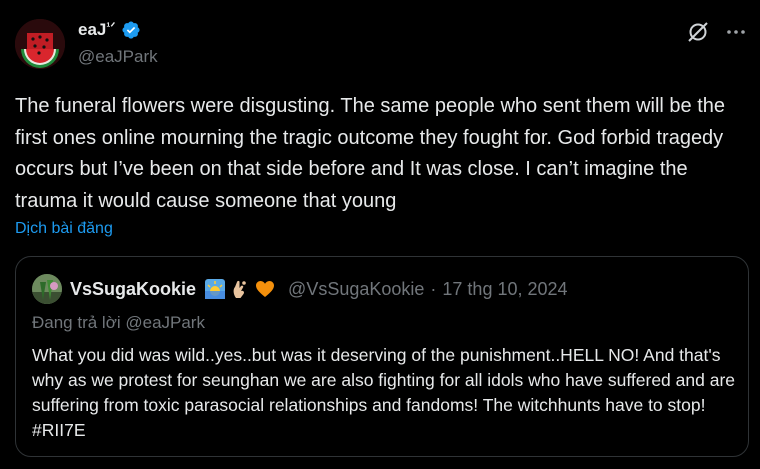 Image resolution: width=760 pixels, height=469 pixels. Describe the element at coordinates (698, 32) in the screenshot. I see `grok-icon` at that location.